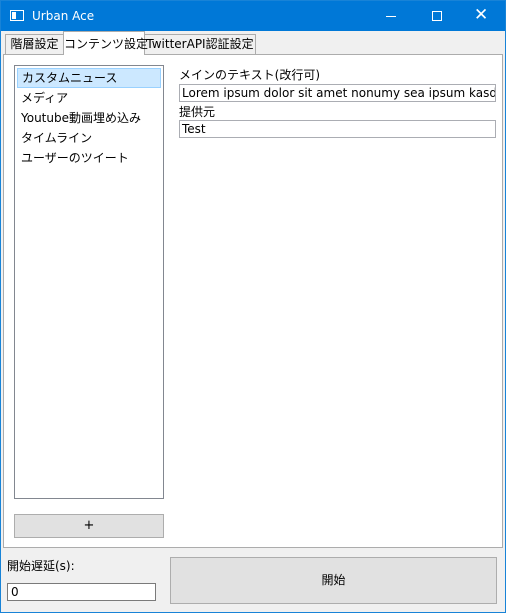 This screenshot has height=613, width=506. I want to click on tab-hierarchy-settings: 階層設定, so click(34, 44).